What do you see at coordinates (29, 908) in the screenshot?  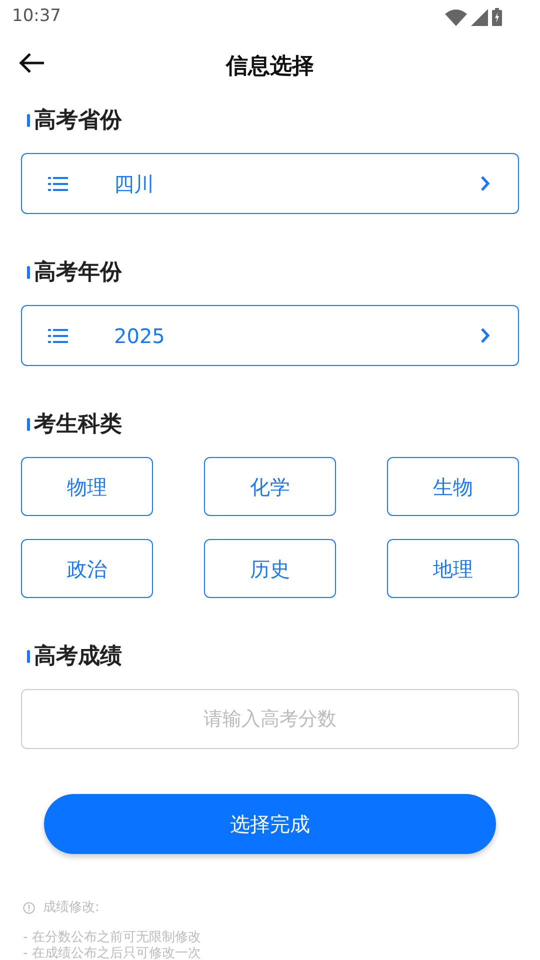 I see `info-icon` at bounding box center [29, 908].